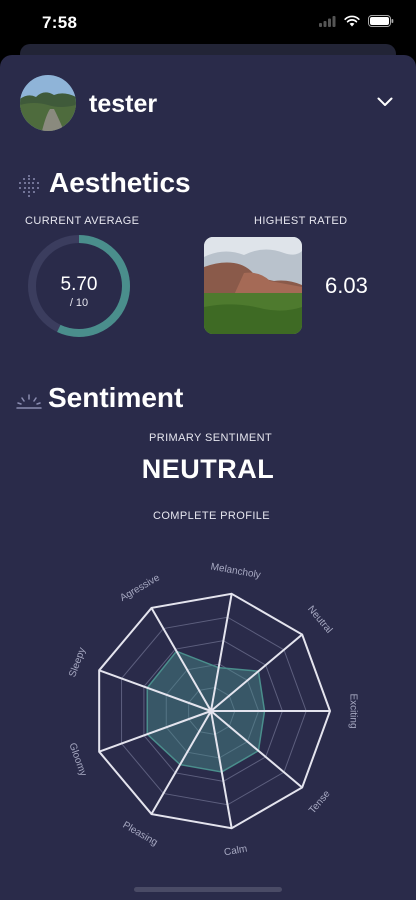 Image resolution: width=416 pixels, height=900 pixels. Describe the element at coordinates (346, 285) in the screenshot. I see `highest-rated-value: 6.03` at that location.